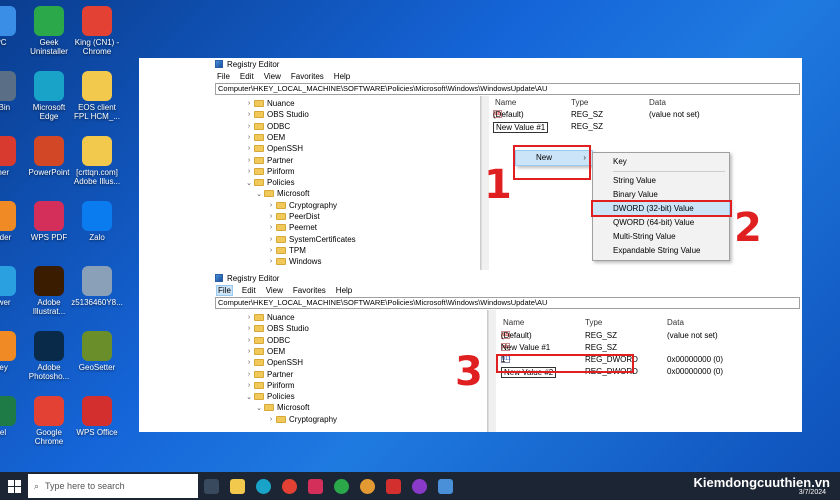 The height and width of the screenshot is (500, 840). Describe the element at coordinates (237, 486) in the screenshot. I see `file-explorer-icon` at that location.